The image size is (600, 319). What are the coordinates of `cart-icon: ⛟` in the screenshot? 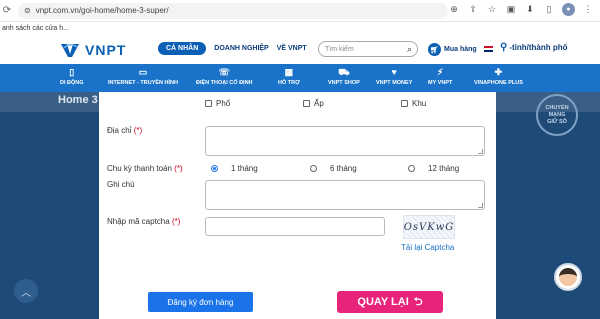 It's located at (344, 72).